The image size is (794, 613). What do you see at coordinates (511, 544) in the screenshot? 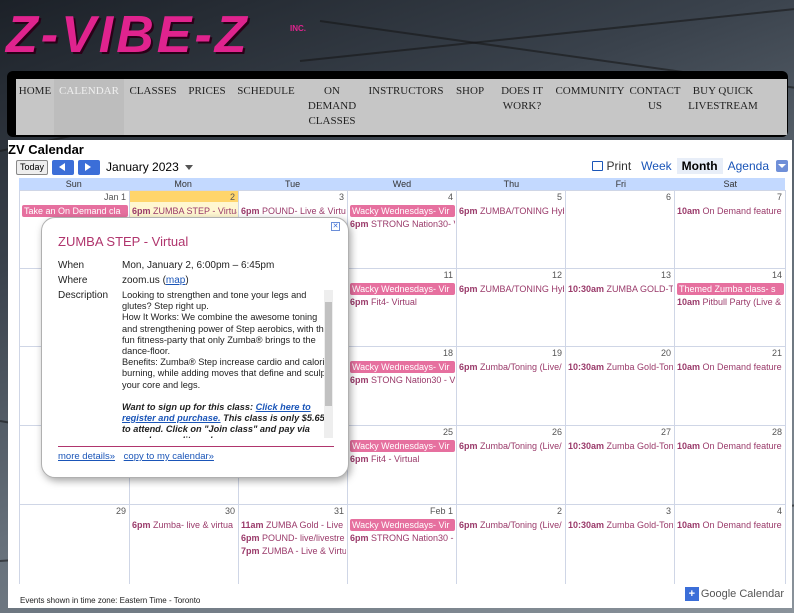
I see `day-cell: 2` at bounding box center [511, 544].